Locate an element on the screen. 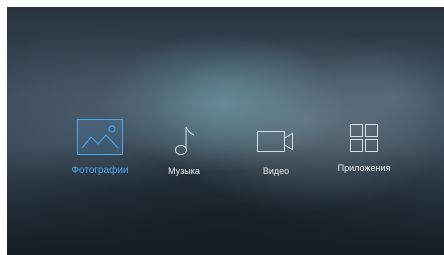  apps-grid-icon is located at coordinates (364, 139).